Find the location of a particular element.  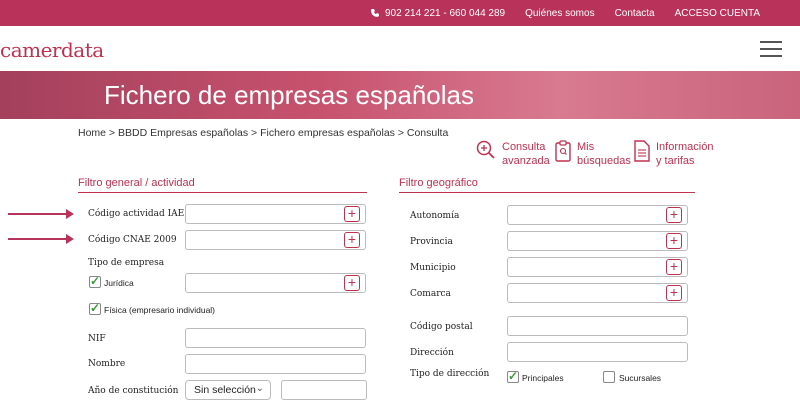

annotation-arrow-iae is located at coordinates (41, 214).